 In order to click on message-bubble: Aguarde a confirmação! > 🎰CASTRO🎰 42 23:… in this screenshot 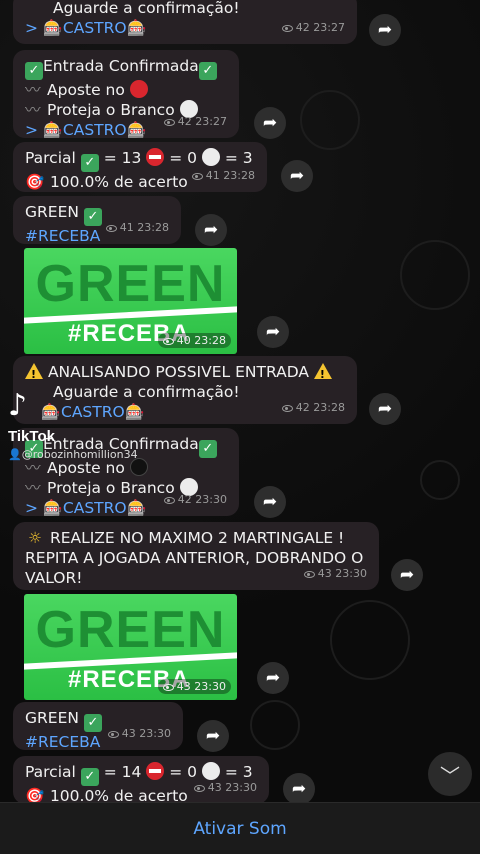, I will do `click(185, 22)`.